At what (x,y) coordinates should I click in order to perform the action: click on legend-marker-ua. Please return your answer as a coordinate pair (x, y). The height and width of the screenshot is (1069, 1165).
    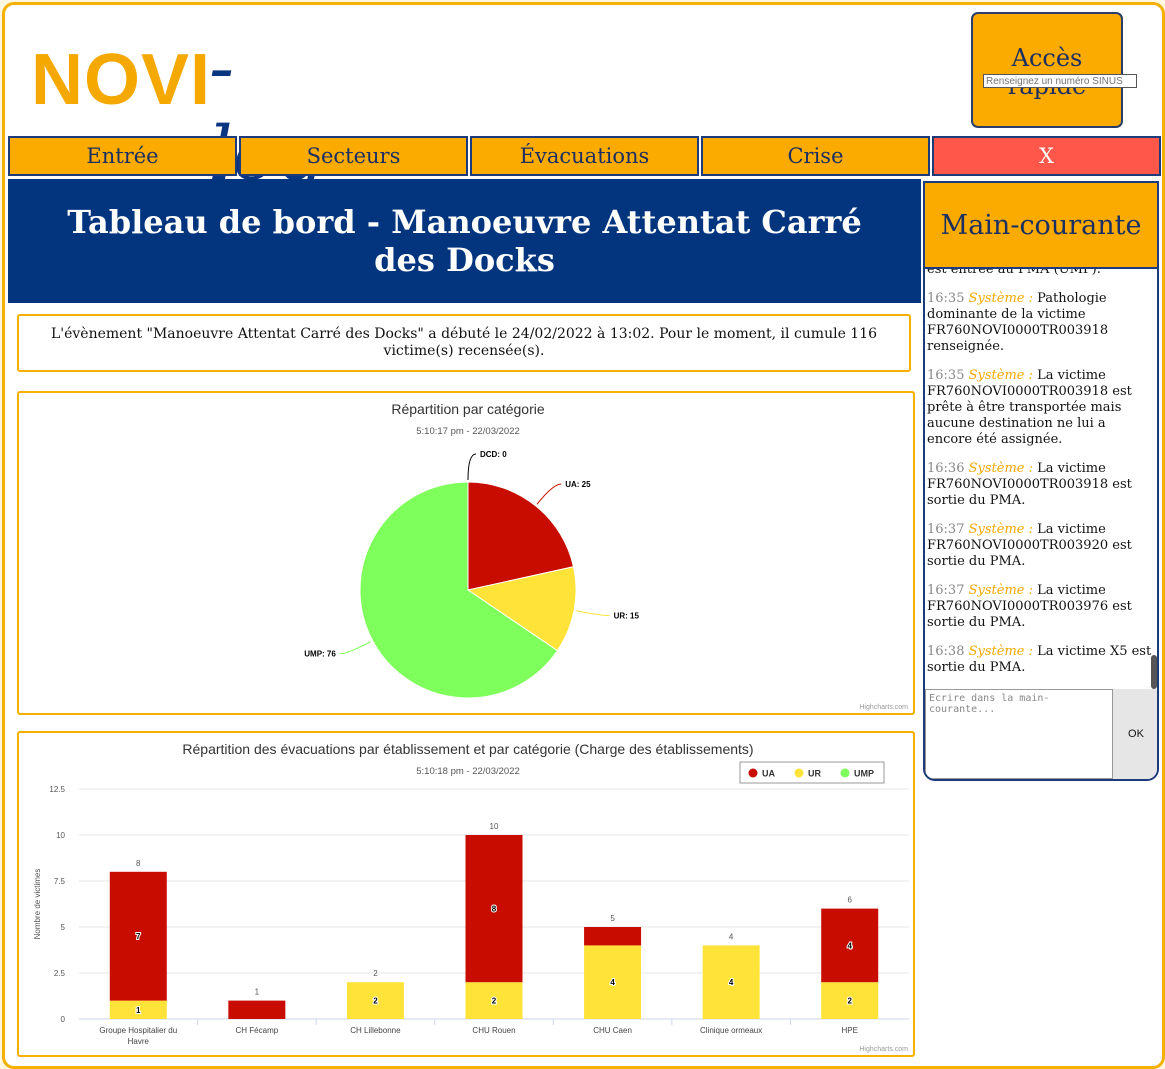
    Looking at the image, I should click on (753, 773).